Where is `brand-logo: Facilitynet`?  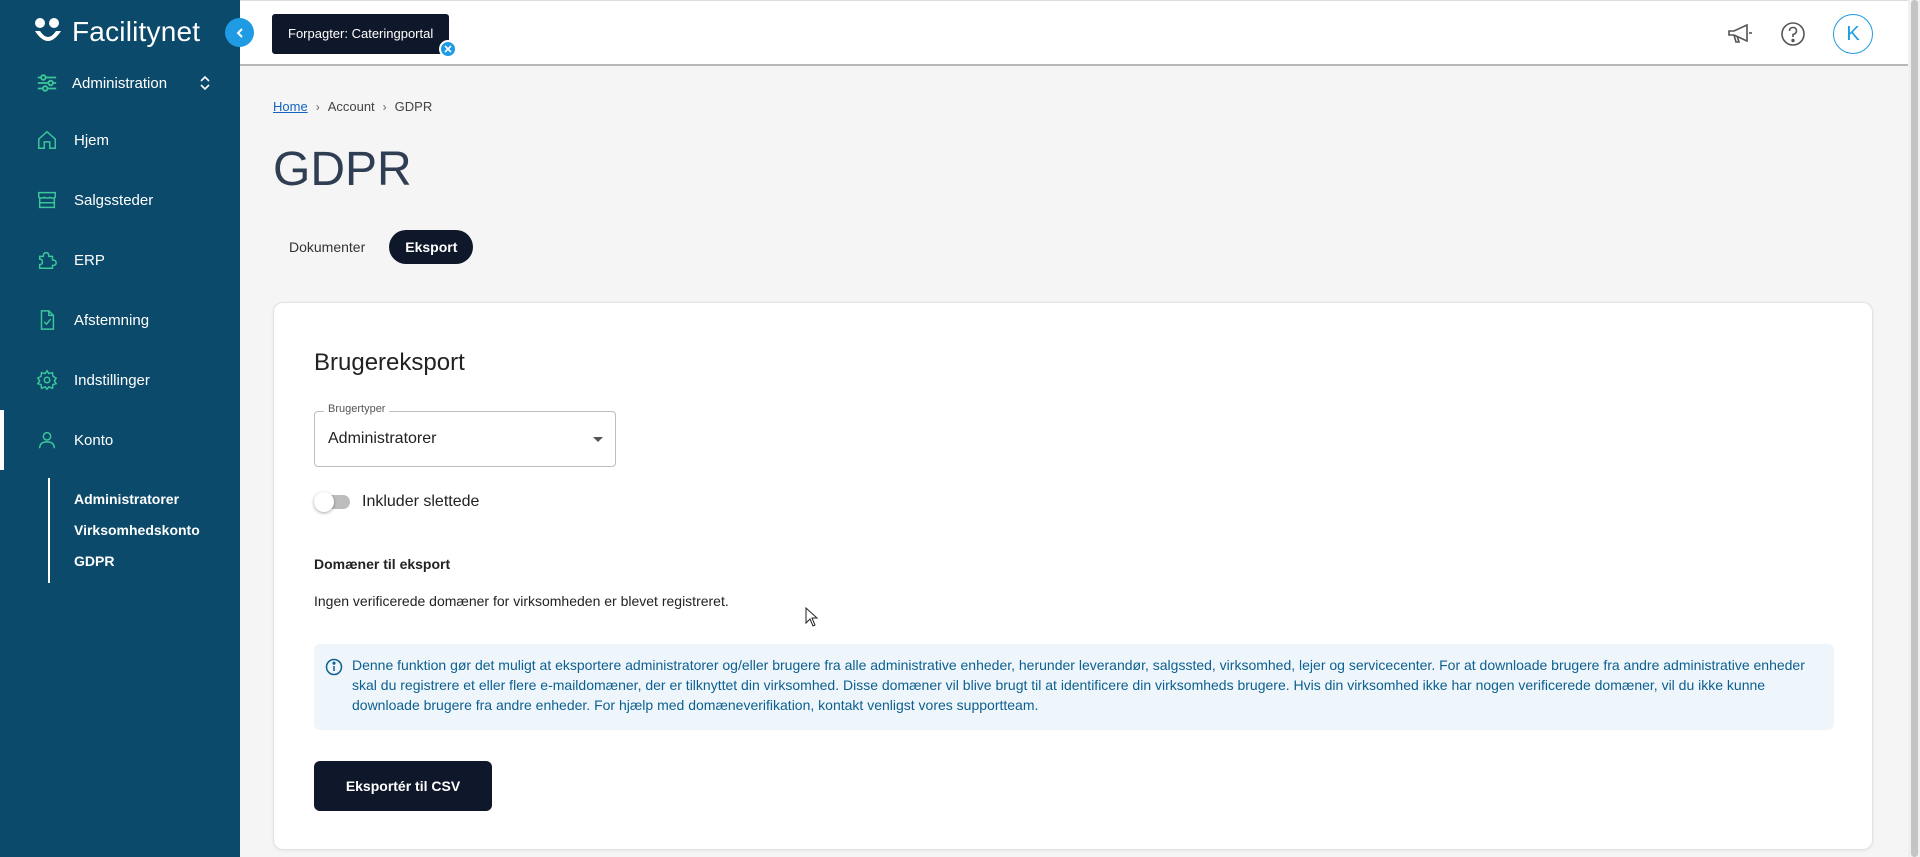 brand-logo: Facilitynet is located at coordinates (116, 32).